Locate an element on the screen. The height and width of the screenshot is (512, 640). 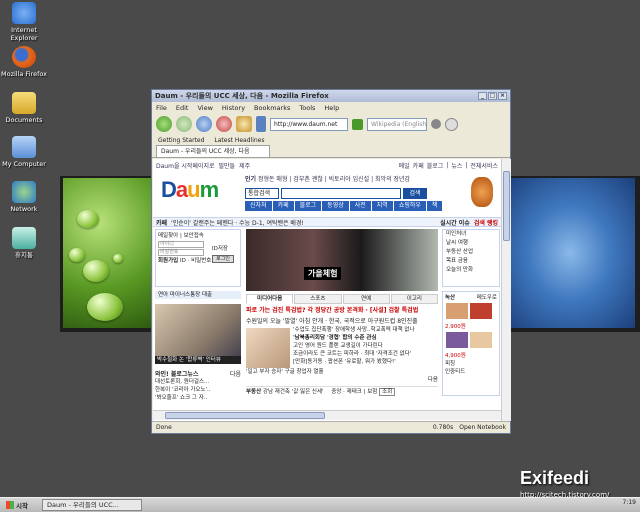
service-item: 목표 금융 is located at coordinates (472, 261).